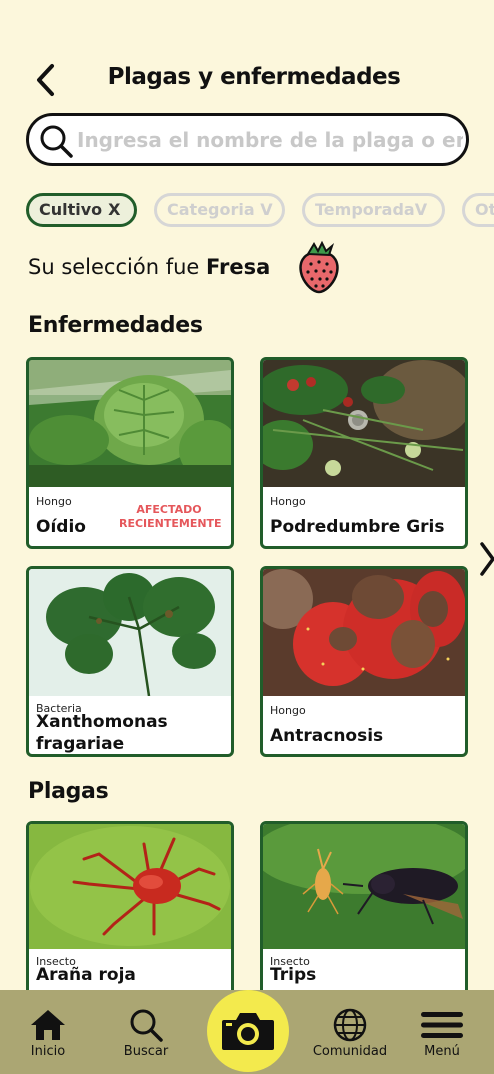 This screenshot has width=494, height=1074. What do you see at coordinates (68, 791) in the screenshot?
I see `section-title-plagas: Plagas` at bounding box center [68, 791].